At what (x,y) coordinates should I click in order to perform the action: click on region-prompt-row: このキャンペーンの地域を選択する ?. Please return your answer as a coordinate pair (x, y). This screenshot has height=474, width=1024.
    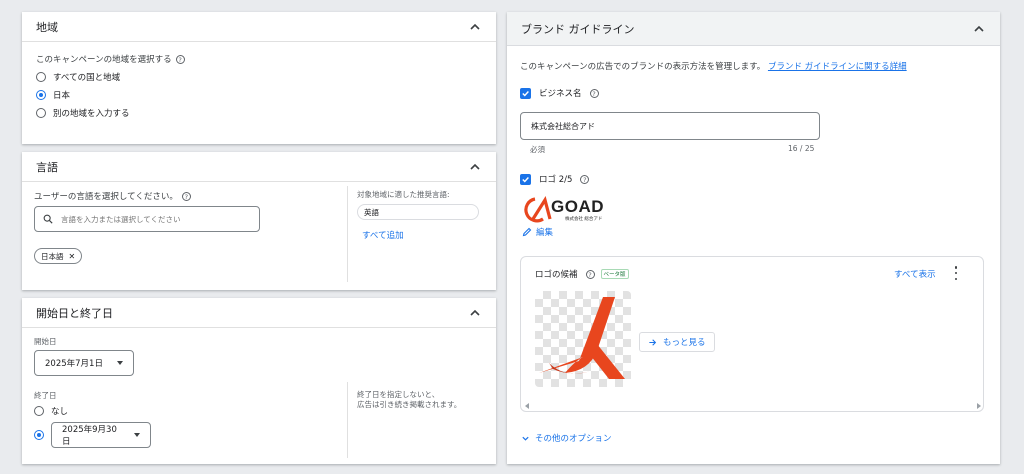
    Looking at the image, I should click on (259, 59).